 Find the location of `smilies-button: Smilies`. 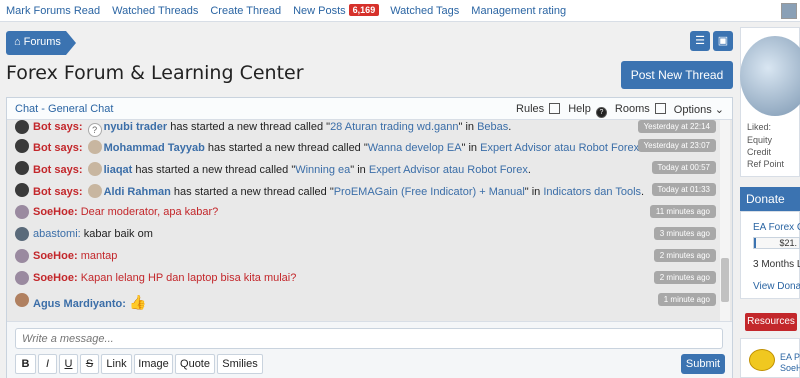

smilies-button: Smilies is located at coordinates (240, 364).